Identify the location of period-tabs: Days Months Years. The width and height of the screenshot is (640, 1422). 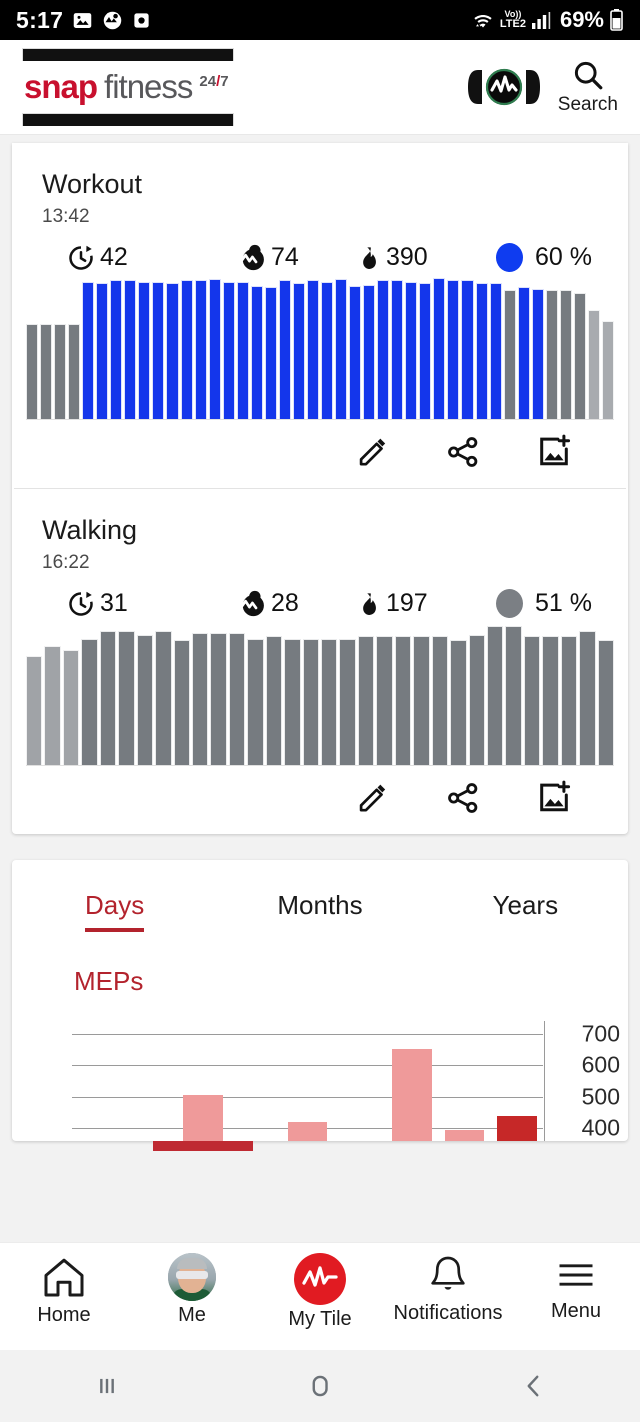
(320, 896).